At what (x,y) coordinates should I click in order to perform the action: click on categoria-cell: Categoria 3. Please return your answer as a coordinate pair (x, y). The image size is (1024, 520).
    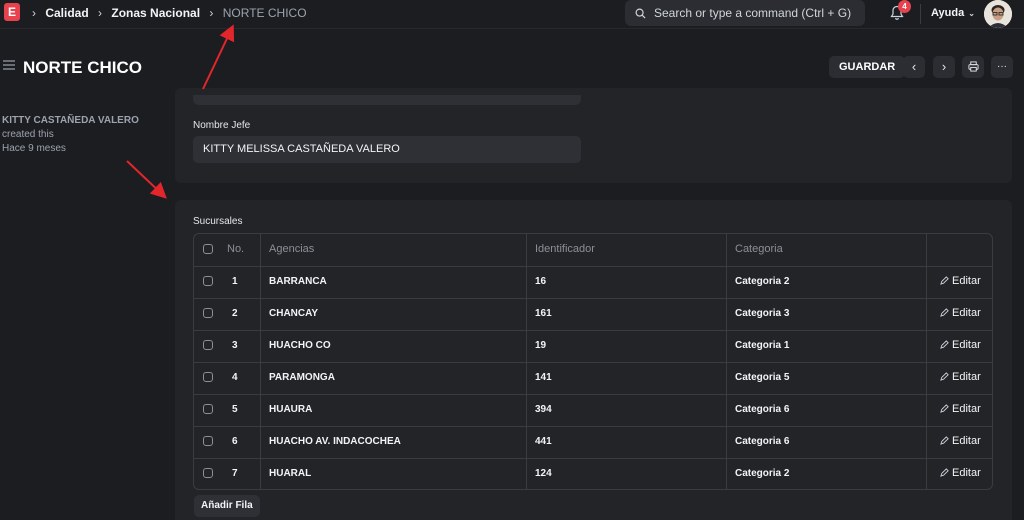
    Looking at the image, I should click on (762, 314).